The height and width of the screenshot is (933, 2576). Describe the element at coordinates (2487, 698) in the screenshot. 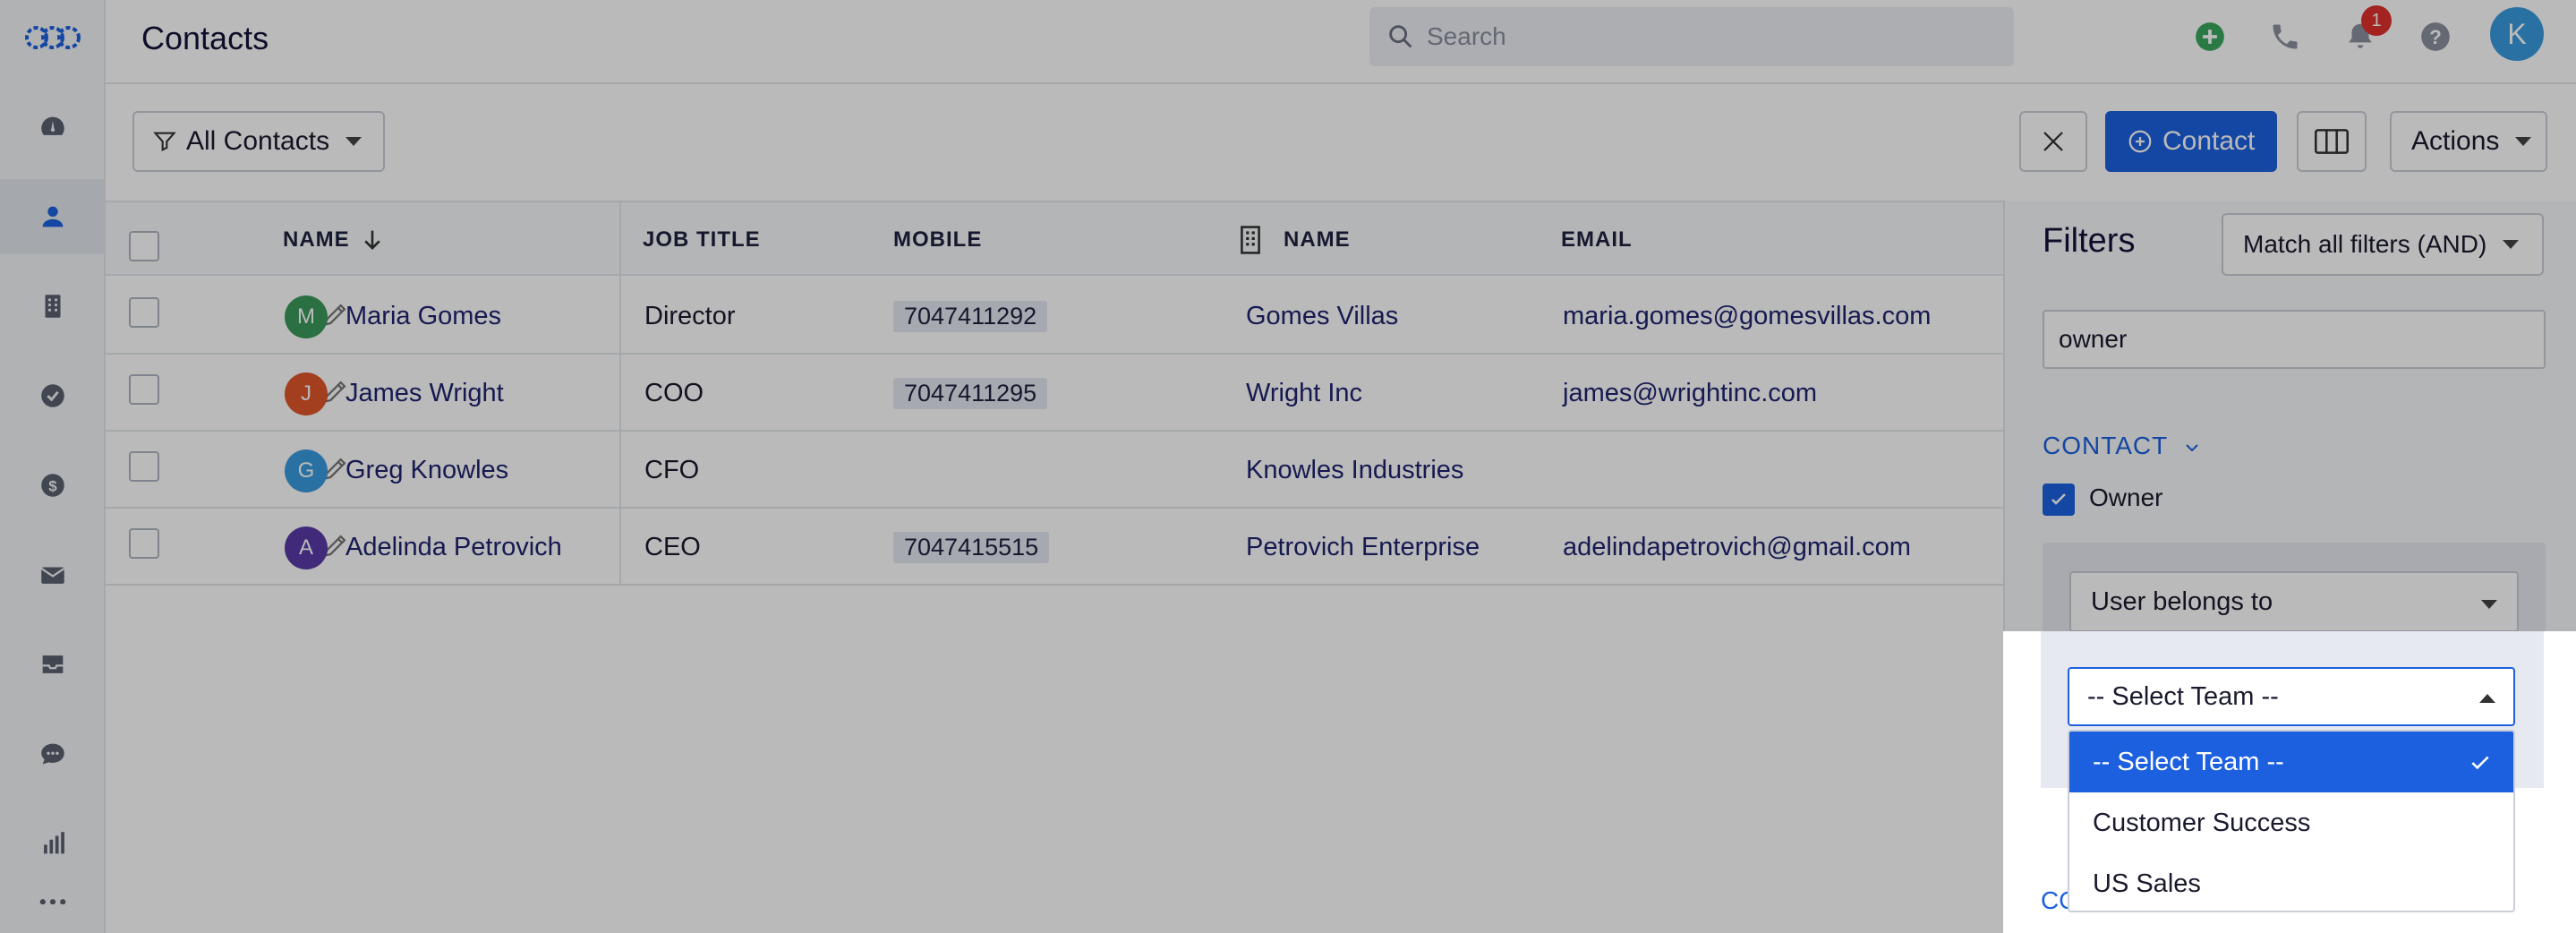

I see `chevron-up-icon` at that location.